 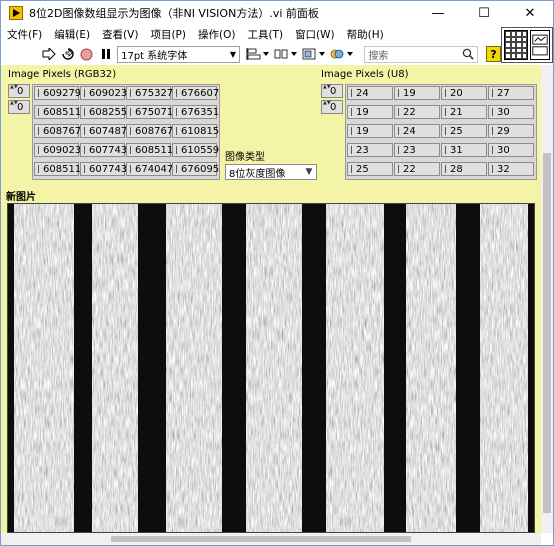 What do you see at coordinates (530, 13) in the screenshot?
I see `close-button: ✕` at bounding box center [530, 13].